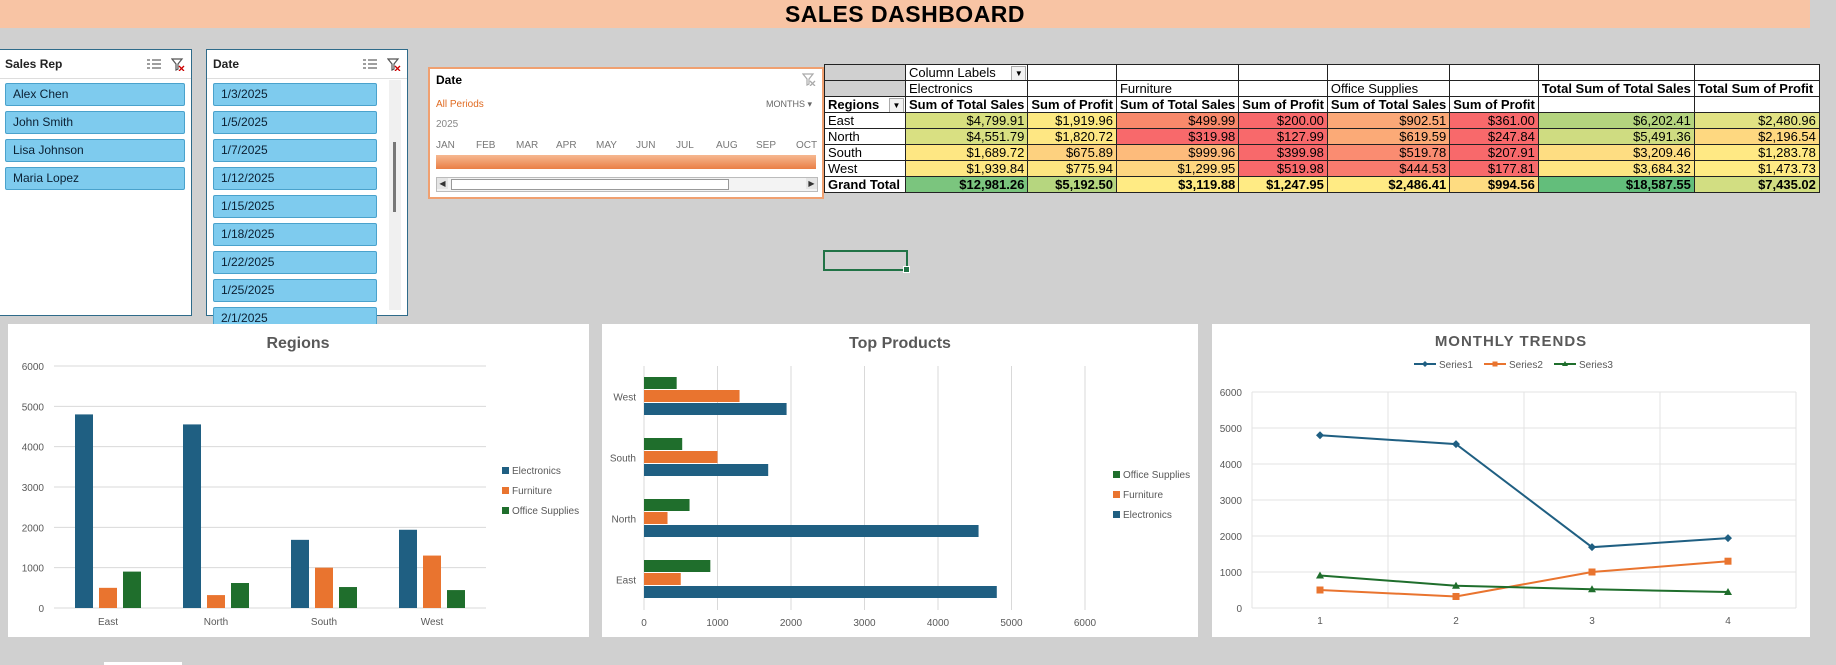  What do you see at coordinates (966, 168) in the screenshot?
I see `pivot-value-cell: $1,939.84` at bounding box center [966, 168].